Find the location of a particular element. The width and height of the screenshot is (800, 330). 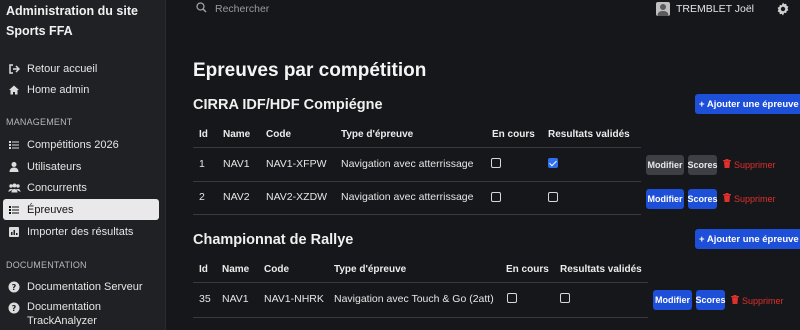

chart-icon is located at coordinates (14, 232).